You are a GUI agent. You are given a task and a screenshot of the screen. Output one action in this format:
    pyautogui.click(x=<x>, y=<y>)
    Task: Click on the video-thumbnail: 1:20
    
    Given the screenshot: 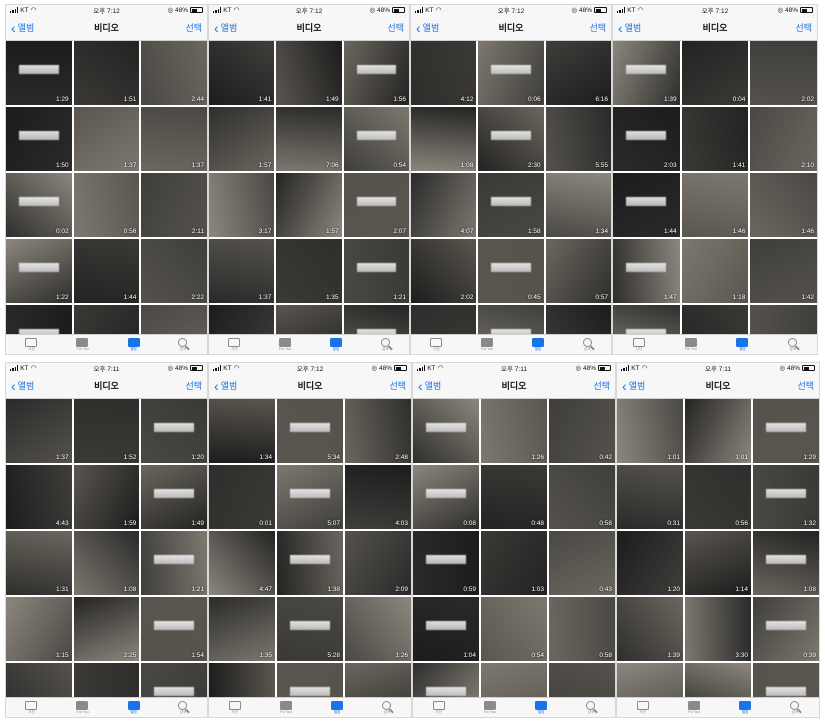 What is the action you would take?
    pyautogui.click(x=650, y=563)
    